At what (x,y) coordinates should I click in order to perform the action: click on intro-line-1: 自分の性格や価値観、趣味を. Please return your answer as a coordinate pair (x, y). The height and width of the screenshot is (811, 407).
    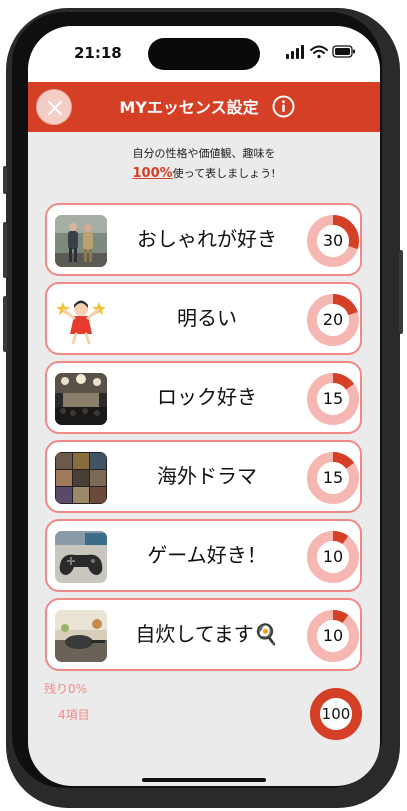
    Looking at the image, I should click on (204, 153).